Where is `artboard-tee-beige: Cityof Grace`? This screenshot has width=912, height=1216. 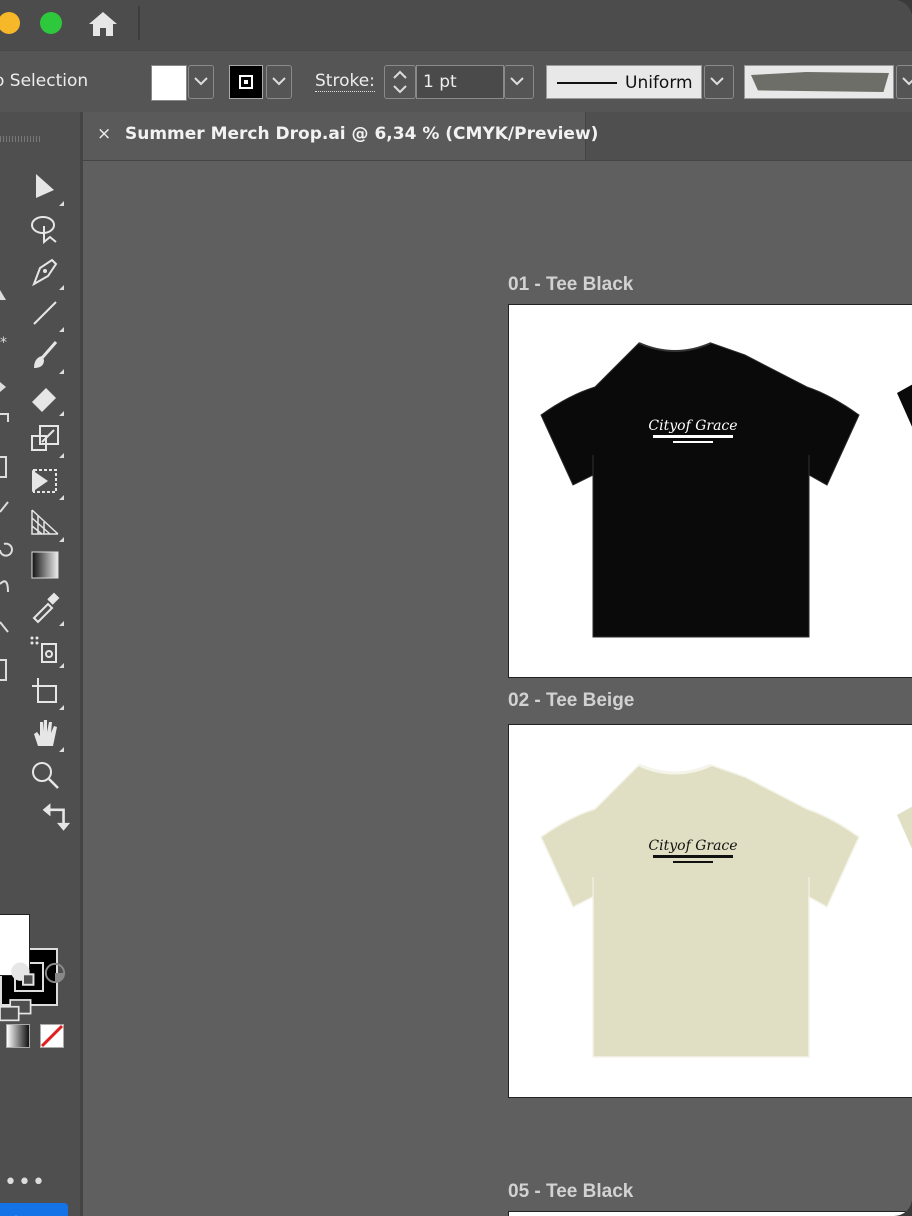
artboard-tee-beige: Cityof Grace is located at coordinates (710, 911).